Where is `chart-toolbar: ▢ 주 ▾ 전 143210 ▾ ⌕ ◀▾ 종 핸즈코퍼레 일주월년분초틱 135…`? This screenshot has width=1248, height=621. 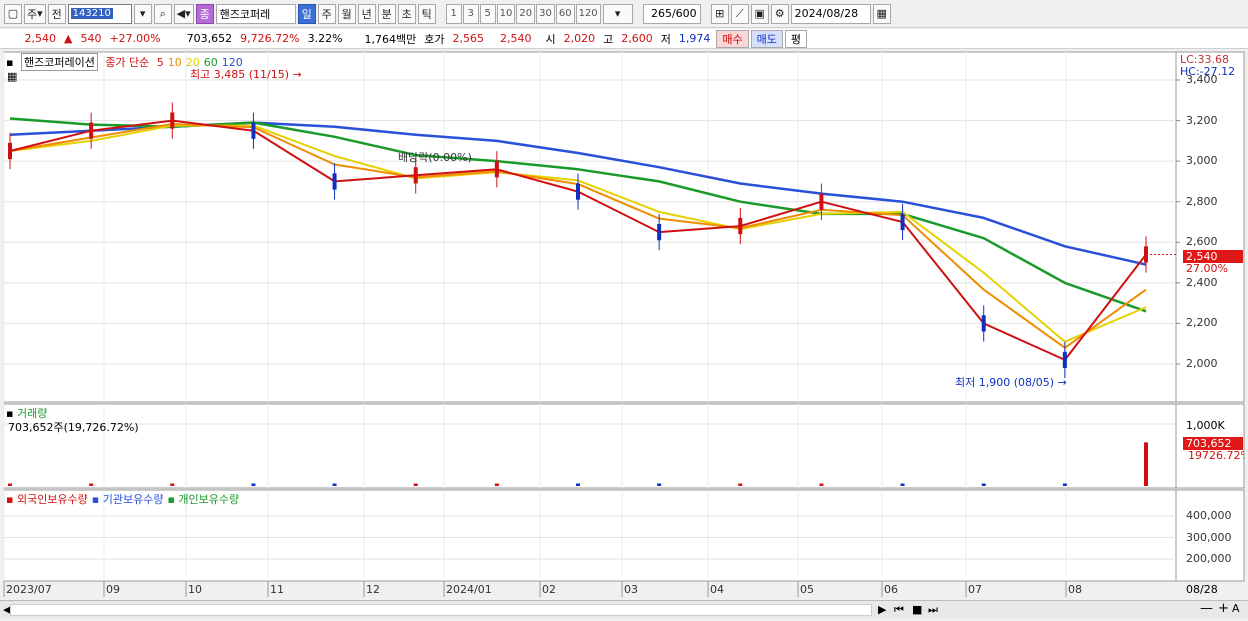 chart-toolbar: ▢ 주 ▾ 전 143210 ▾ ⌕ ◀▾ 종 핸즈코퍼레 일주월년분초틱 135… is located at coordinates (624, 14).